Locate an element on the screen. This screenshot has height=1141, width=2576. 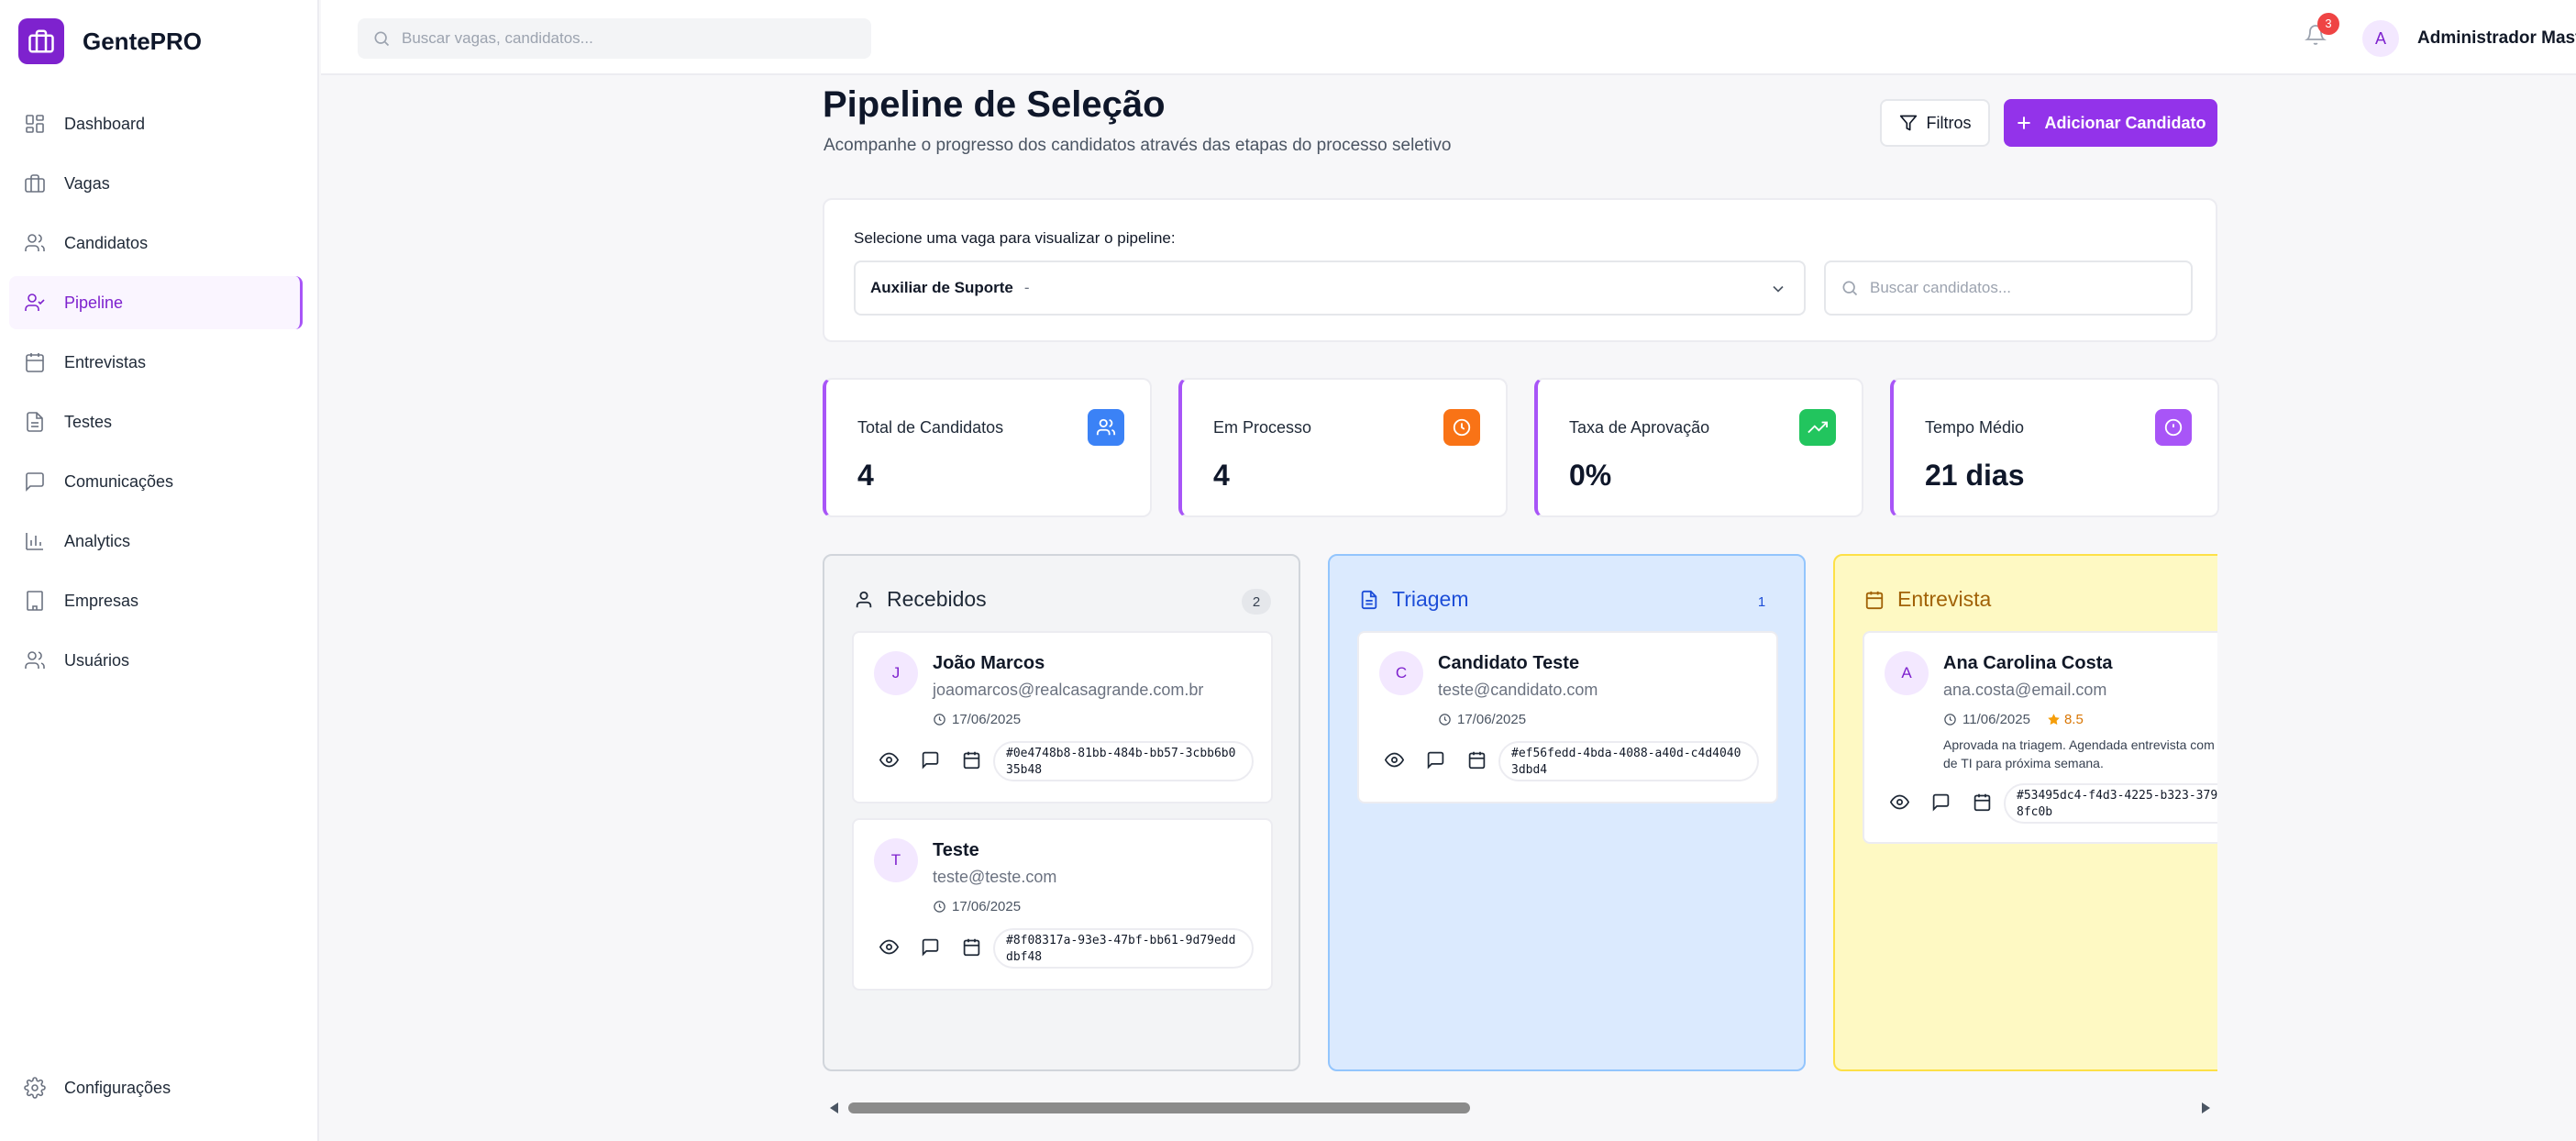
global-search is located at coordinates (614, 38).